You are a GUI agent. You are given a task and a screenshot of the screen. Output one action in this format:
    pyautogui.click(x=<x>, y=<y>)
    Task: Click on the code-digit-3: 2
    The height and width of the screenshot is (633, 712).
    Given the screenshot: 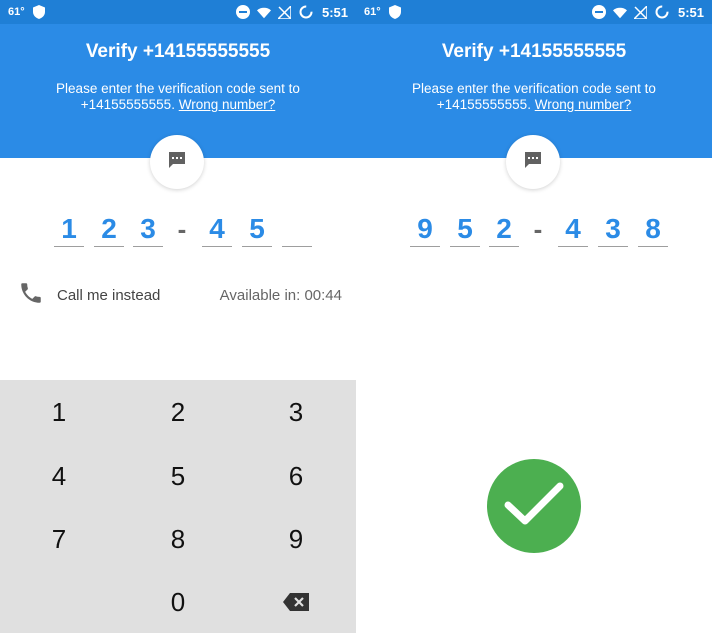 What is the action you would take?
    pyautogui.click(x=504, y=229)
    